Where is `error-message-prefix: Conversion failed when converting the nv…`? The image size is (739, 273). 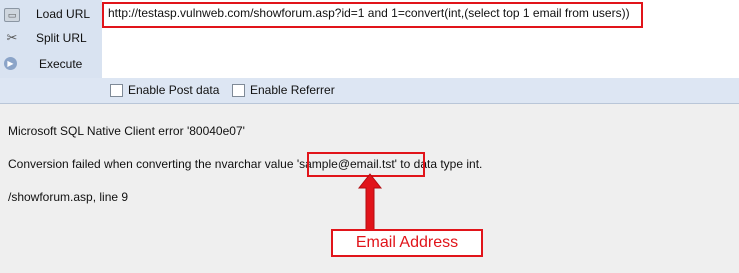 error-message-prefix: Conversion failed when converting the nv… is located at coordinates (152, 164).